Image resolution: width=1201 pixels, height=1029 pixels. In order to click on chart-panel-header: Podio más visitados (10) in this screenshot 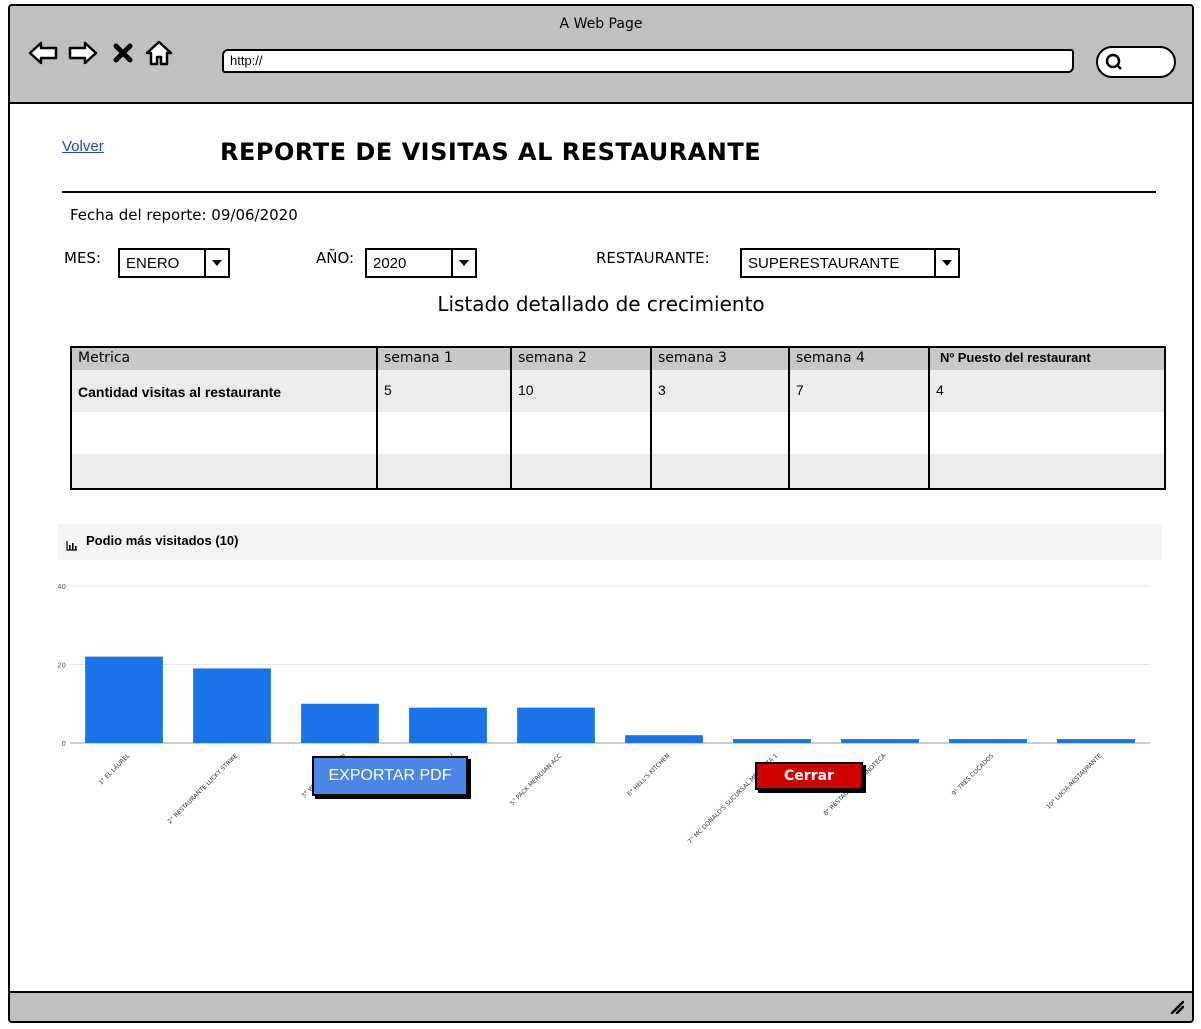, I will do `click(610, 542)`.